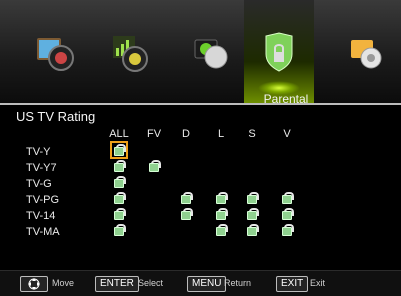 This screenshot has width=401, height=296. I want to click on lock-tv-pg-all, so click(119, 198).